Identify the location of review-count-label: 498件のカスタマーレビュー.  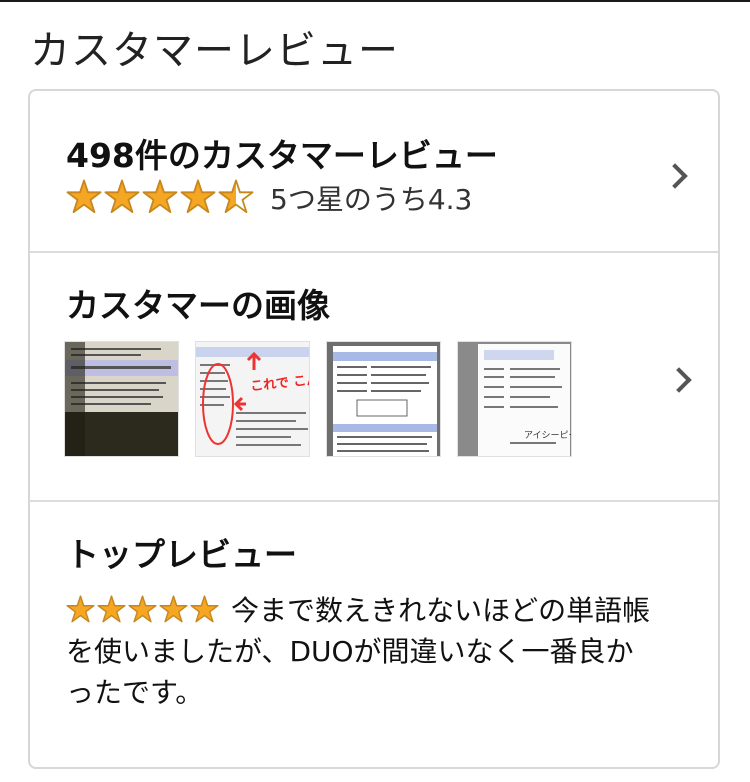
(282, 155).